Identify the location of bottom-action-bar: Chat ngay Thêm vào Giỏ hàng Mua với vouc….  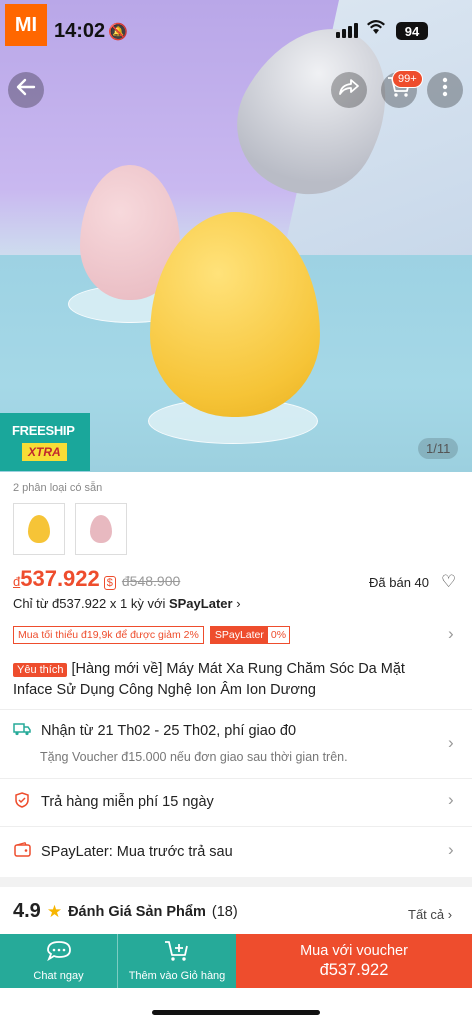
(236, 961).